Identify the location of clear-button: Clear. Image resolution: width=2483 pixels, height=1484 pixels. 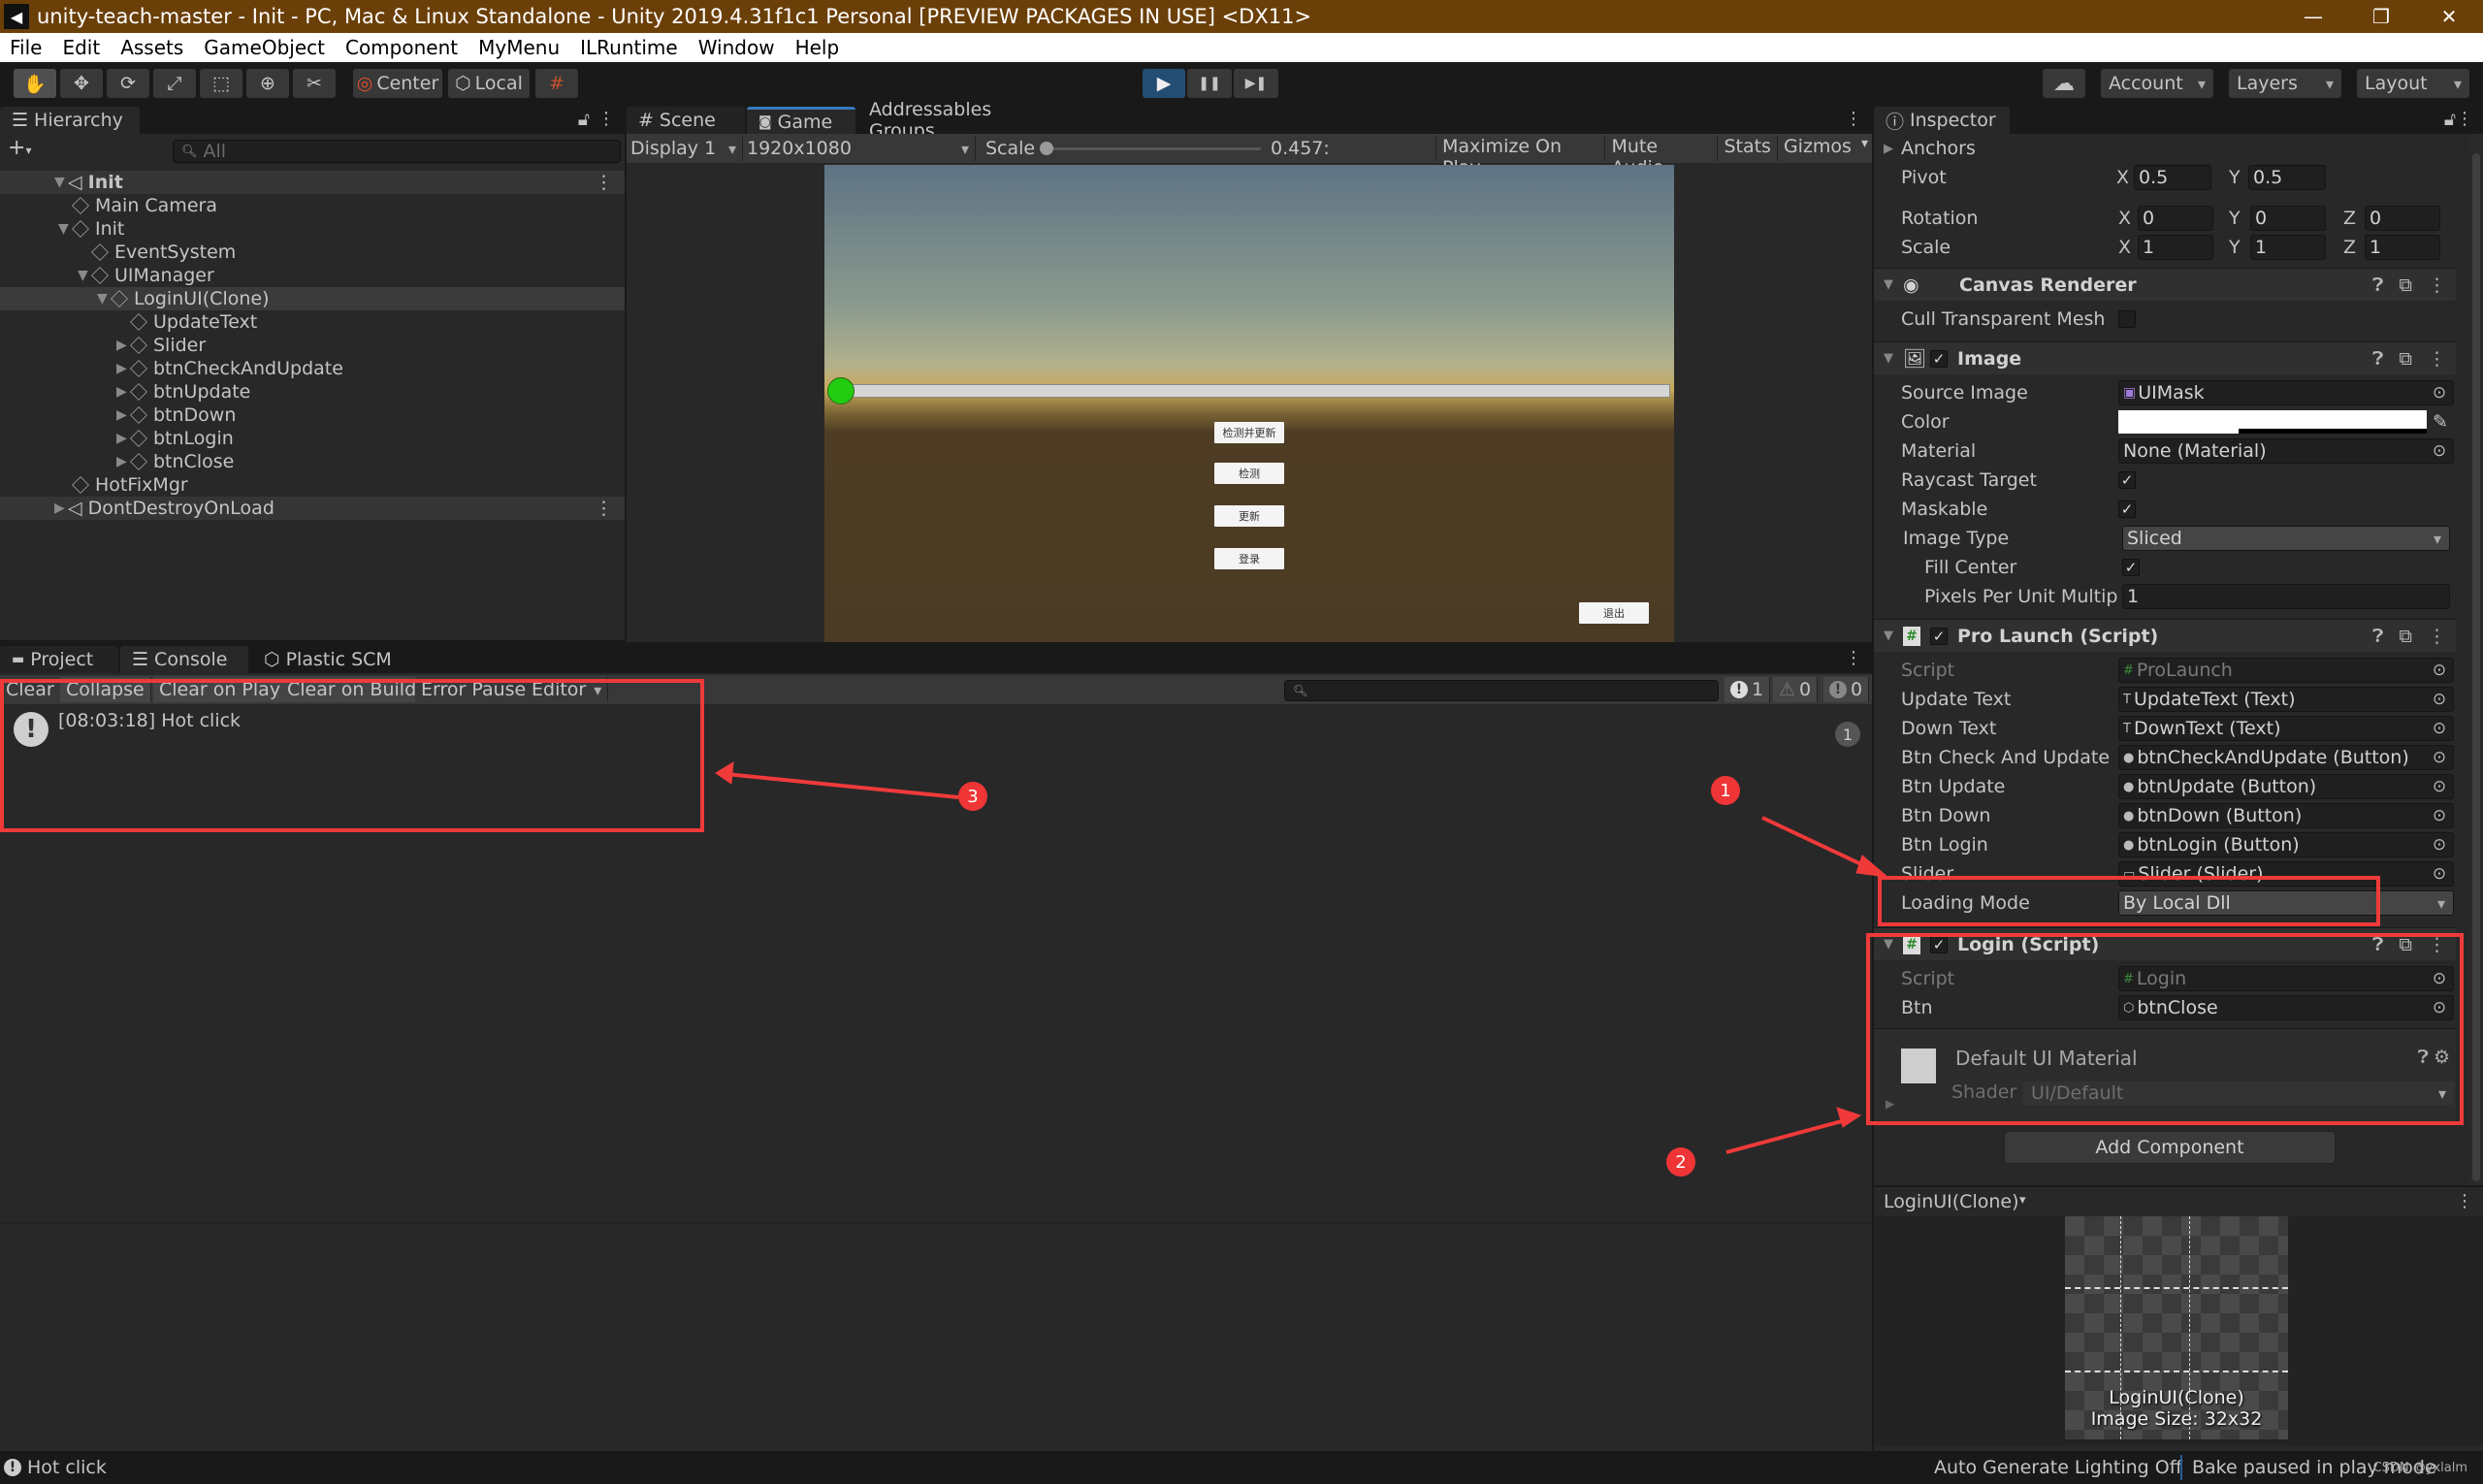
(31, 689).